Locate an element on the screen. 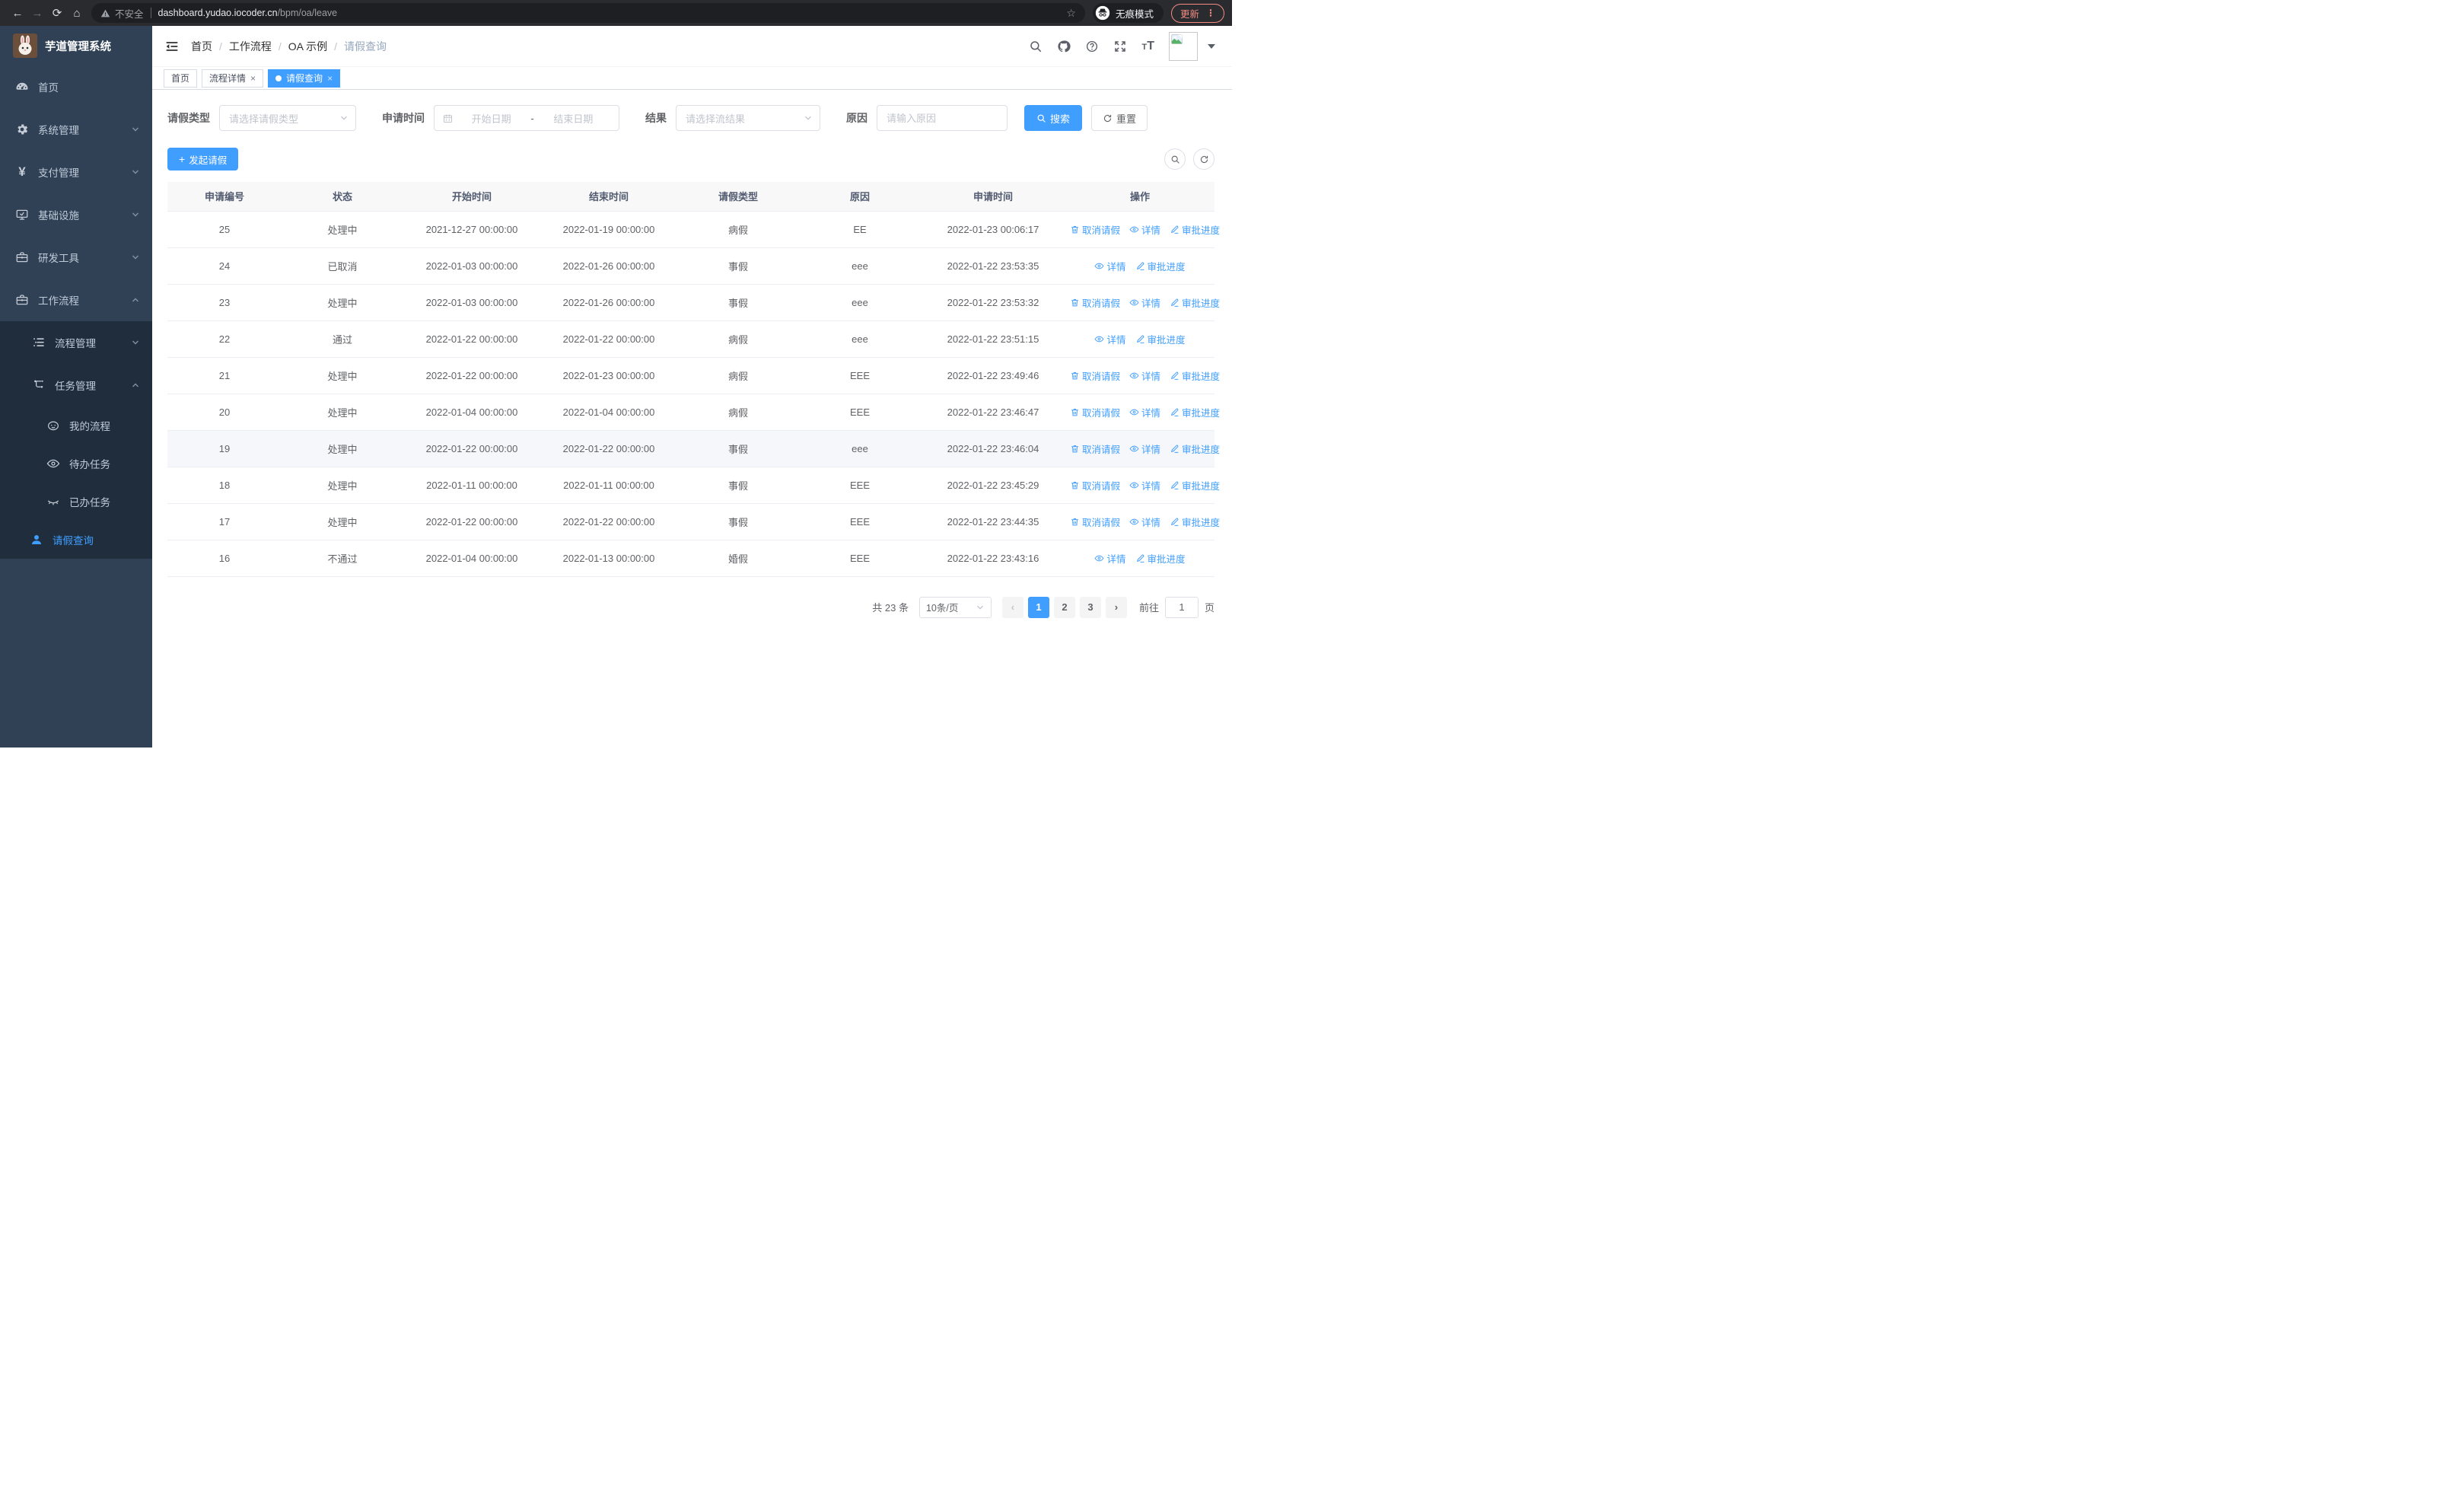 This screenshot has width=2464, height=1495. start-date-placeholder: 开始日期 is located at coordinates (491, 119).